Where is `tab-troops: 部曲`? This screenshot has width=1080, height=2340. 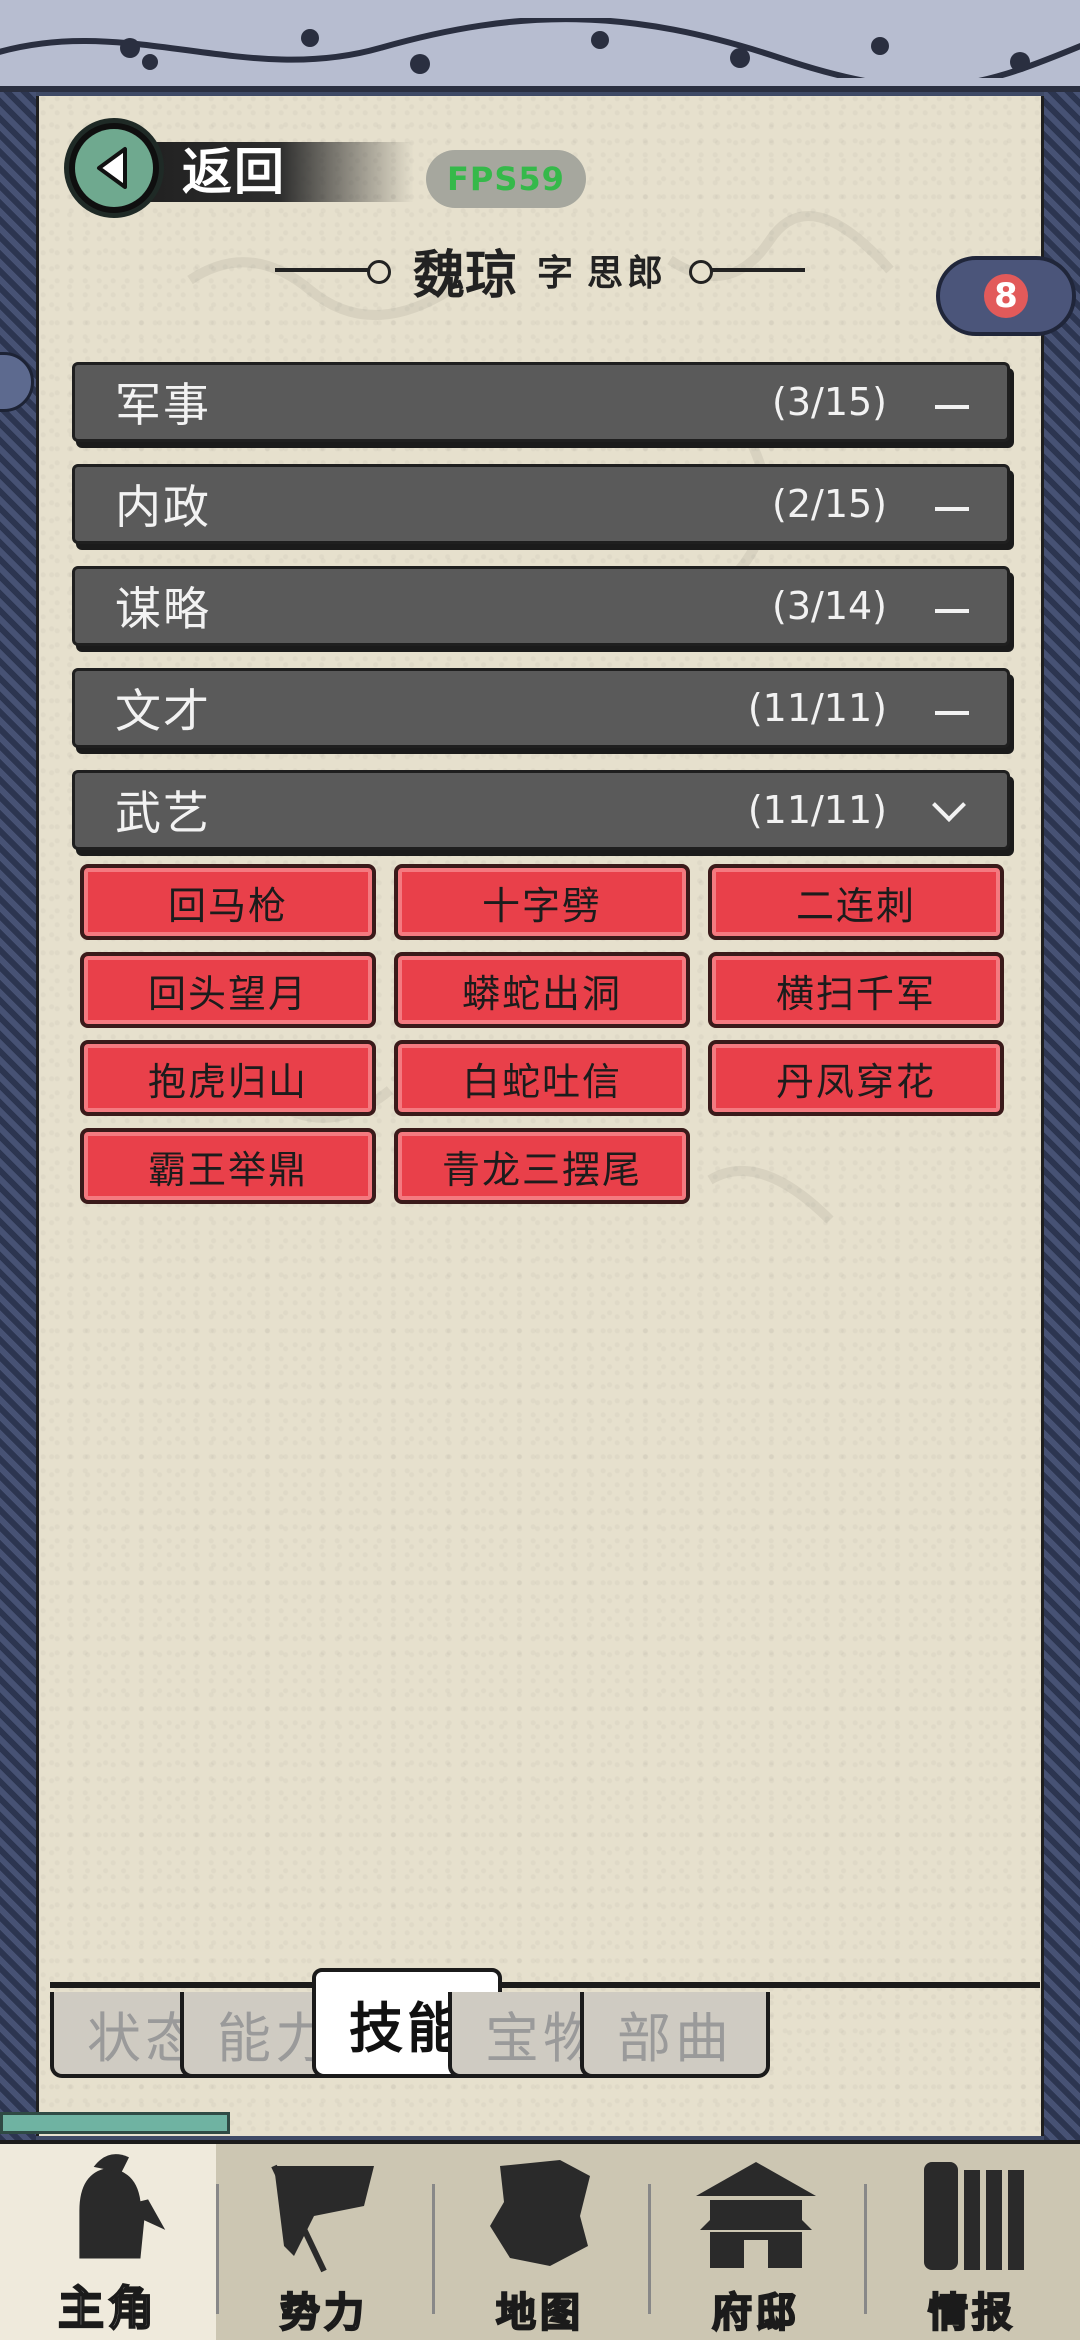 tab-troops: 部曲 is located at coordinates (675, 2035).